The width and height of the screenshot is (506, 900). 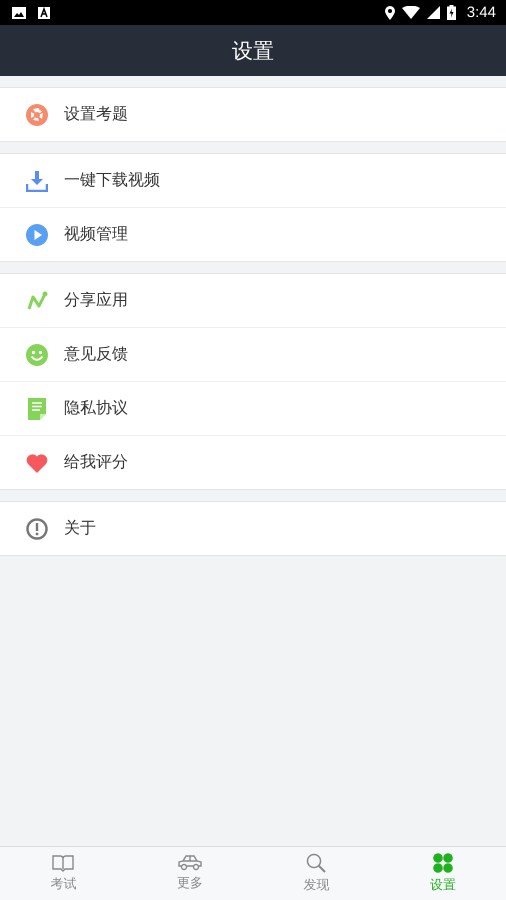 What do you see at coordinates (37, 355) in the screenshot?
I see `smiley-icon` at bounding box center [37, 355].